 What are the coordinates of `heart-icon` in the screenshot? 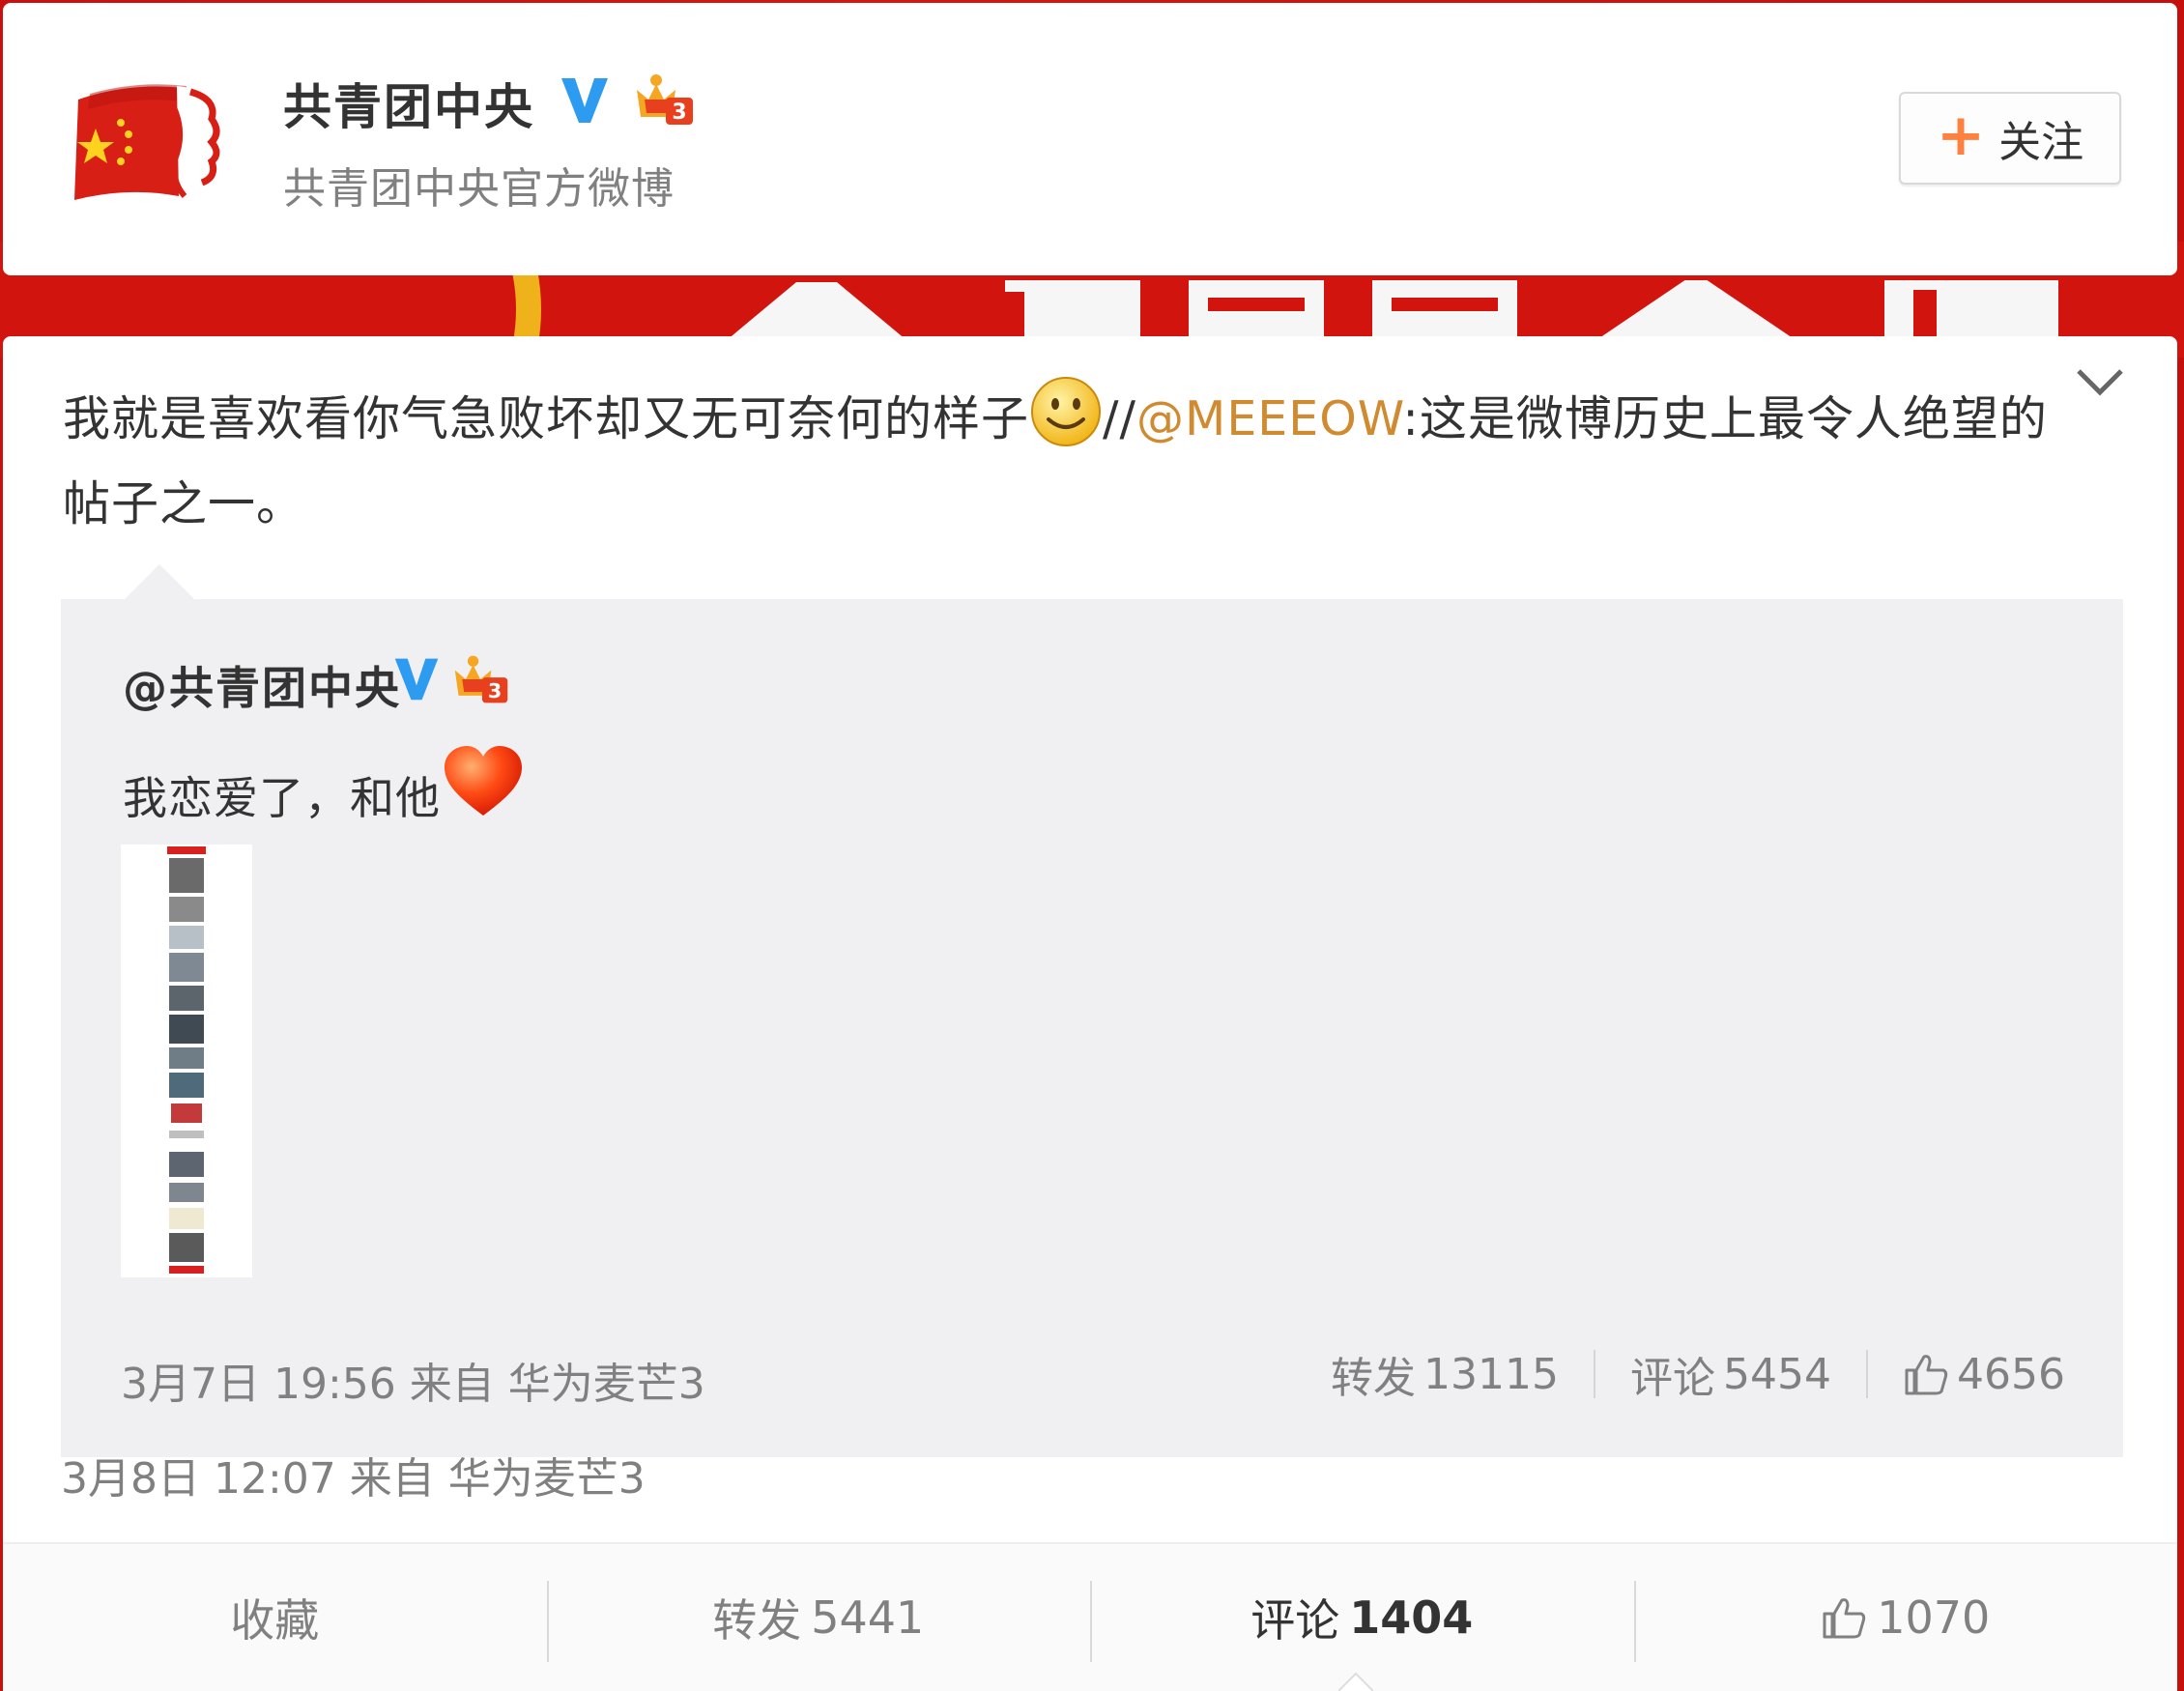 It's located at (484, 781).